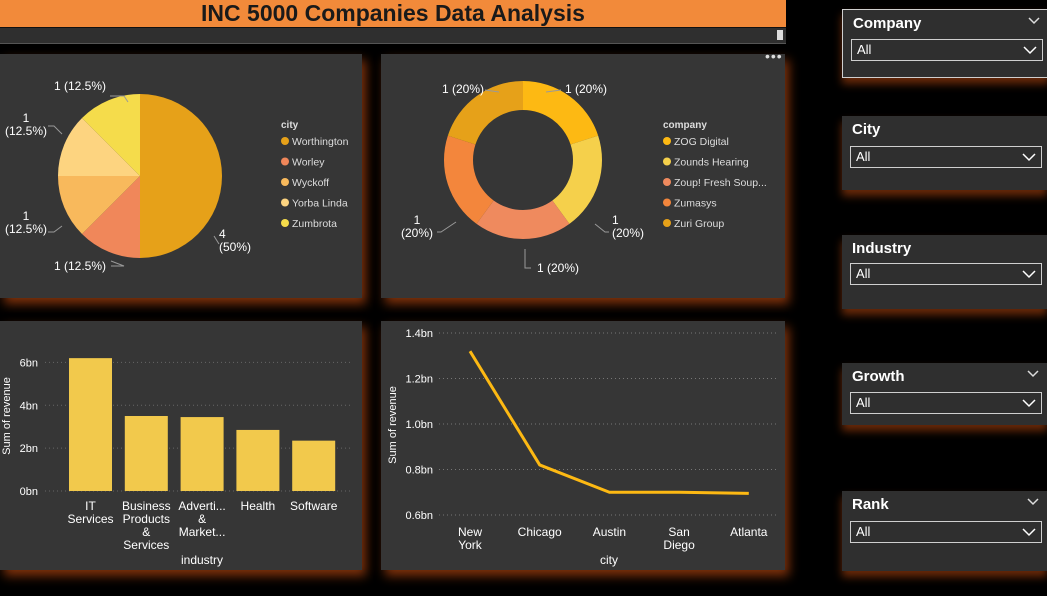 This screenshot has height=596, width=1047. I want to click on slicer-city: City All, so click(944, 153).